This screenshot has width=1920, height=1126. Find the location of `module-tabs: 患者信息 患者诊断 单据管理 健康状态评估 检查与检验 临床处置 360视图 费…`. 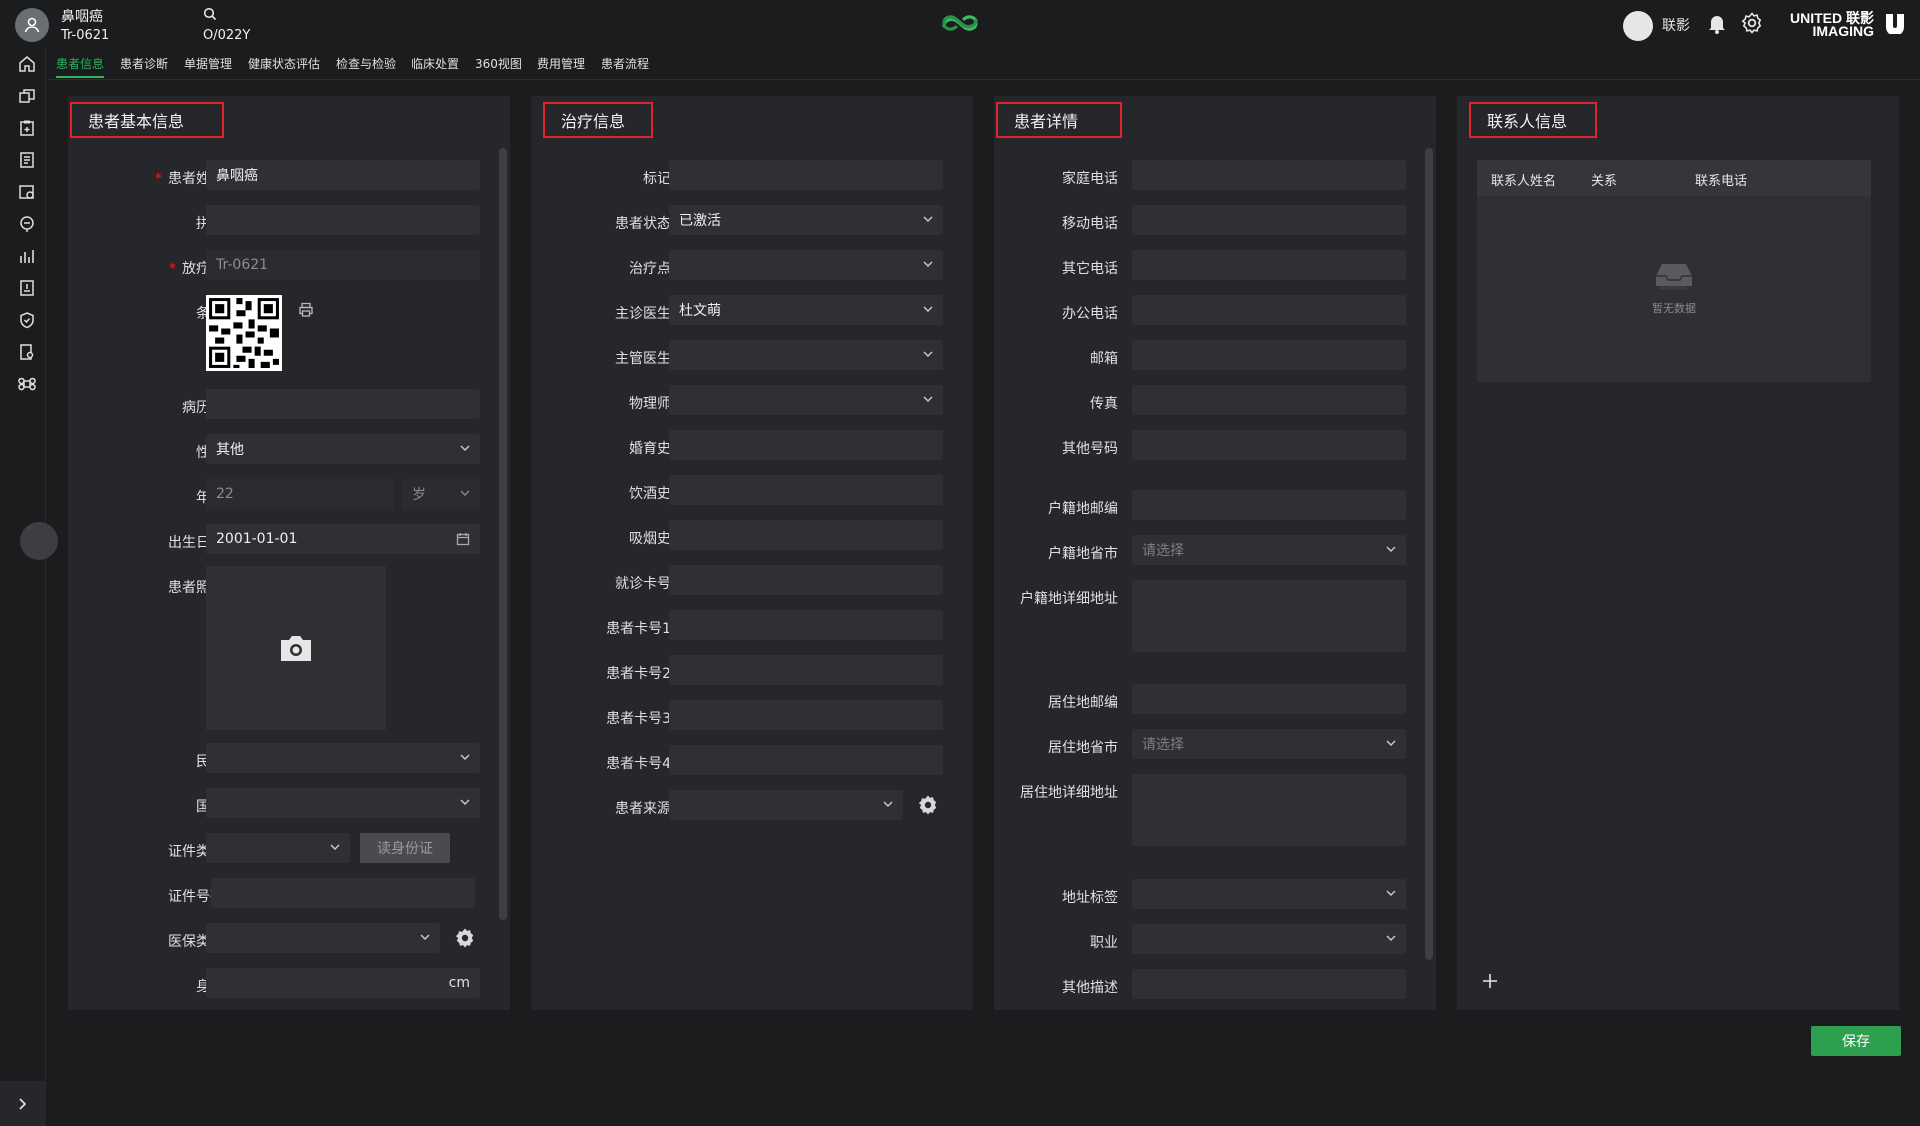

module-tabs: 患者信息 患者诊断 单据管理 健康状态评估 检查与检验 临床处置 360视图 费… is located at coordinates (983, 63).